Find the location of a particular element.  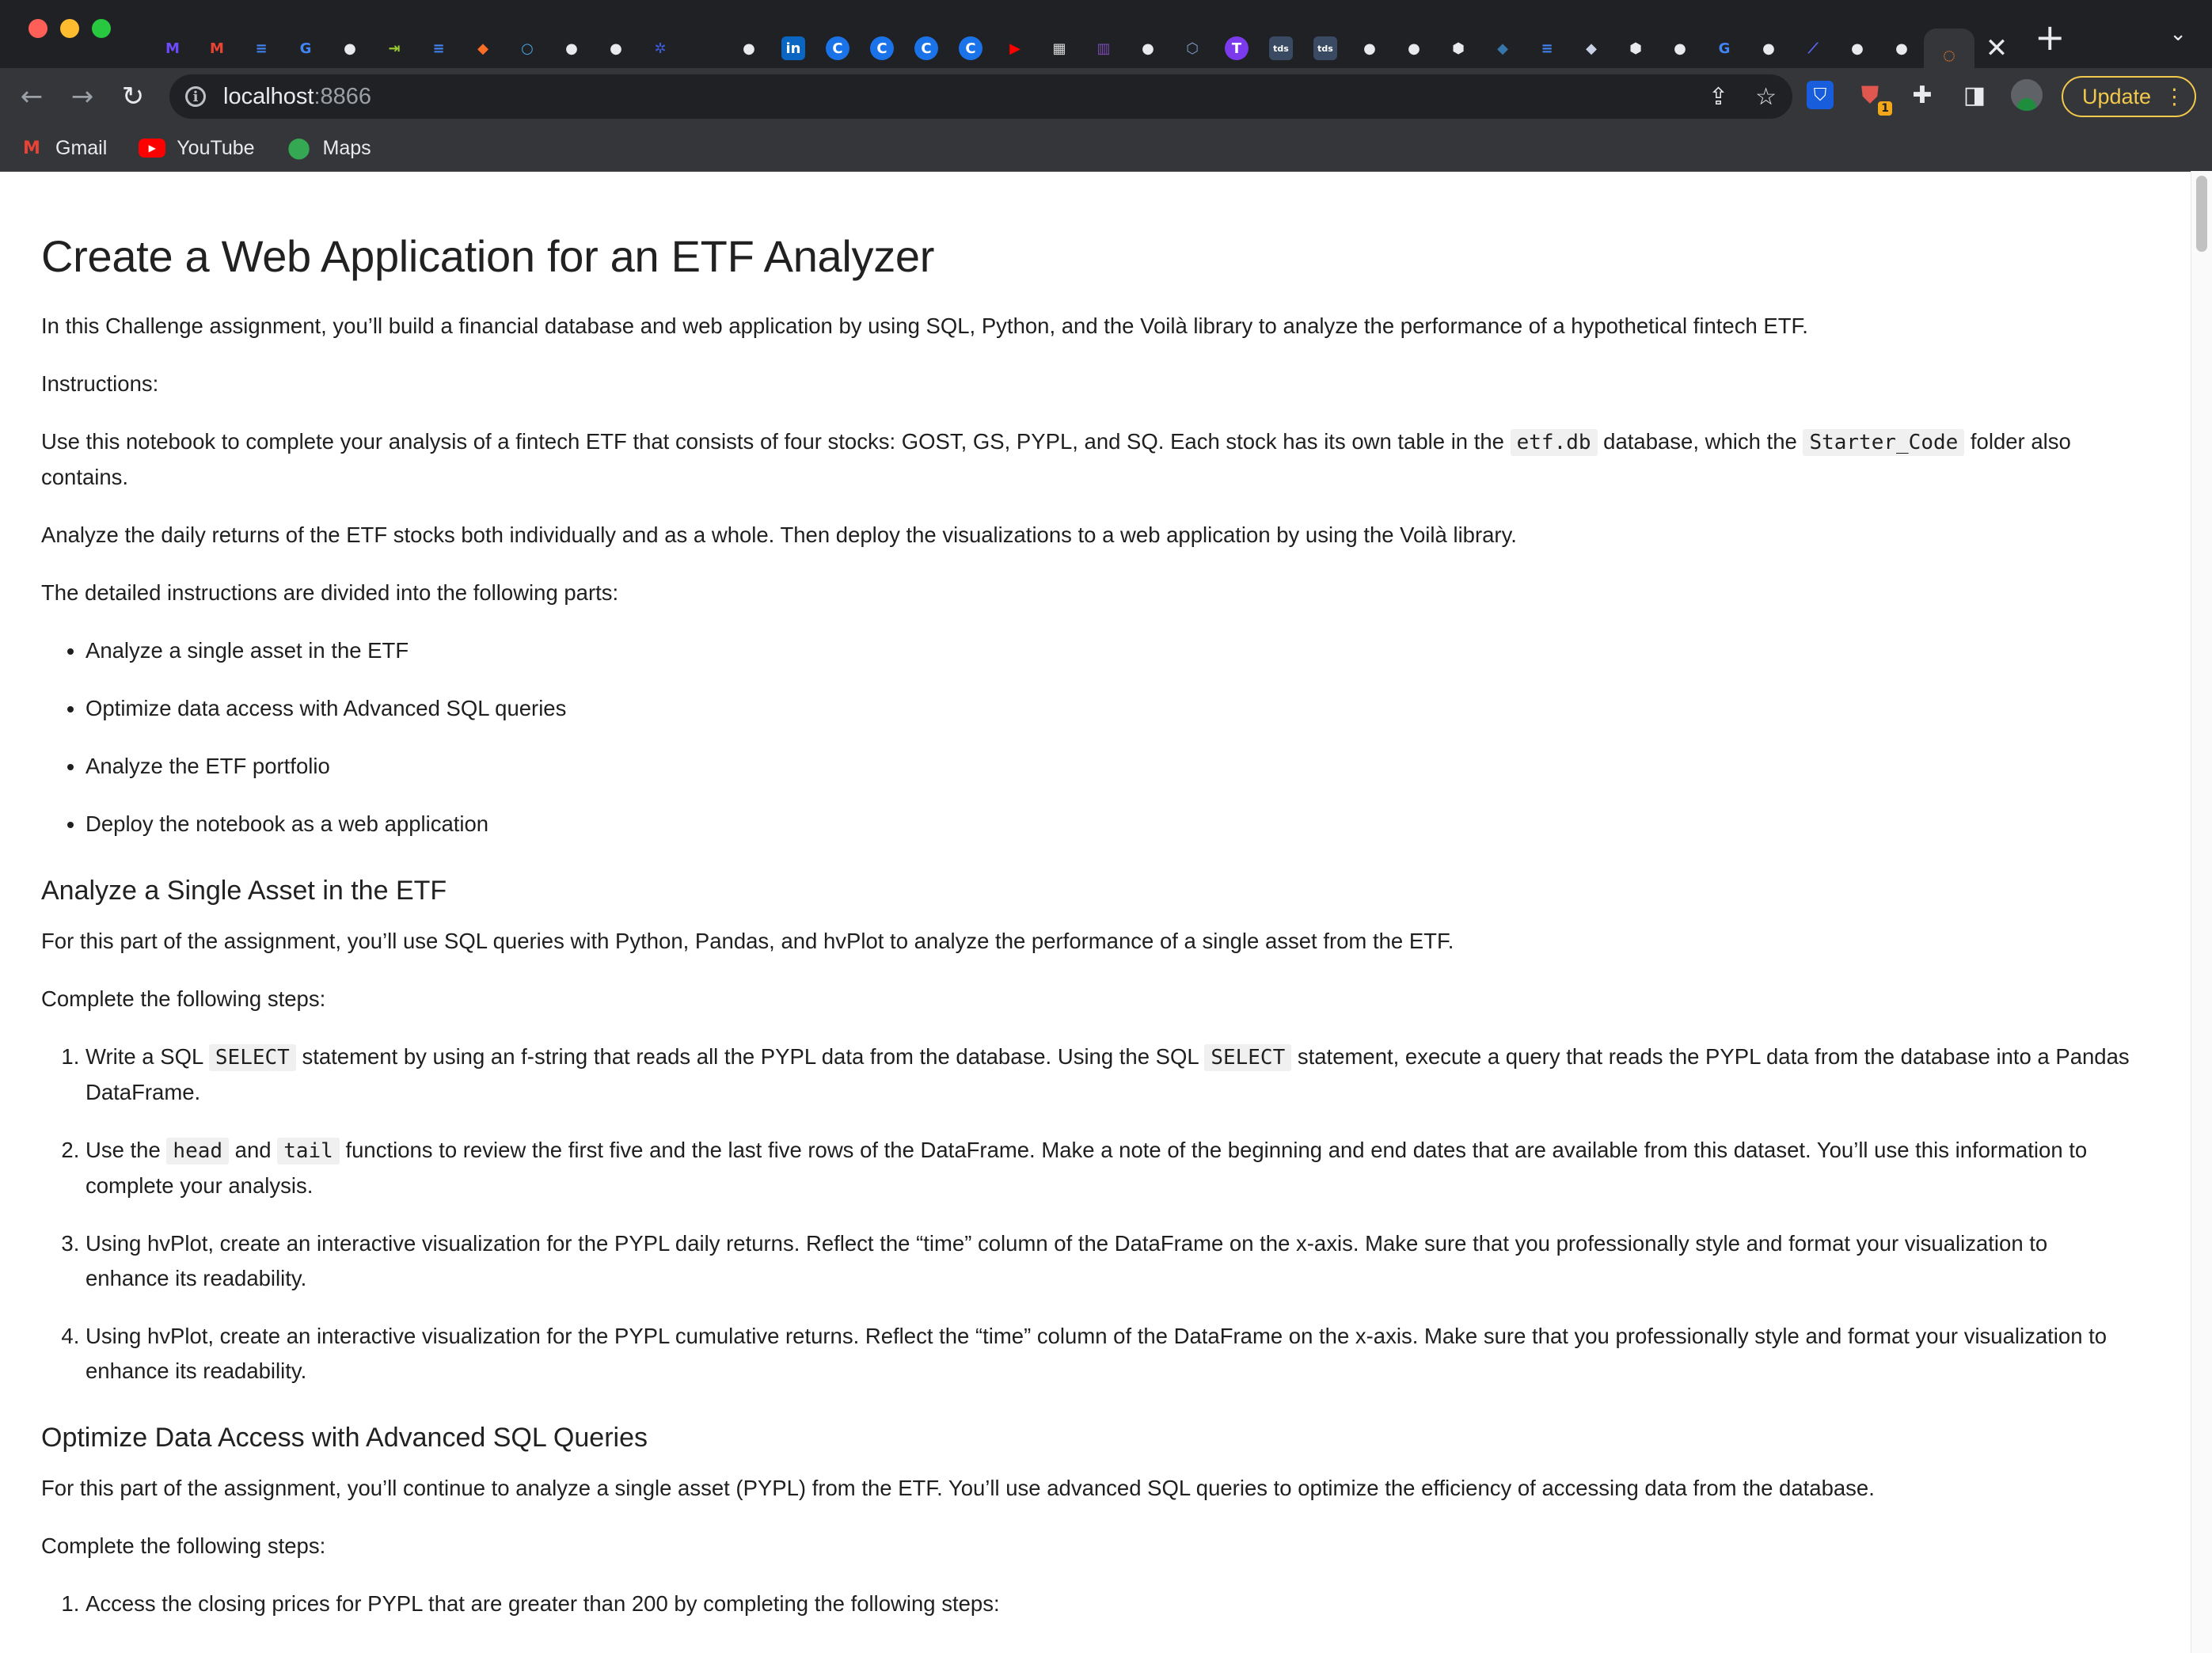

text-span: database, which the is located at coordinates (1700, 441).